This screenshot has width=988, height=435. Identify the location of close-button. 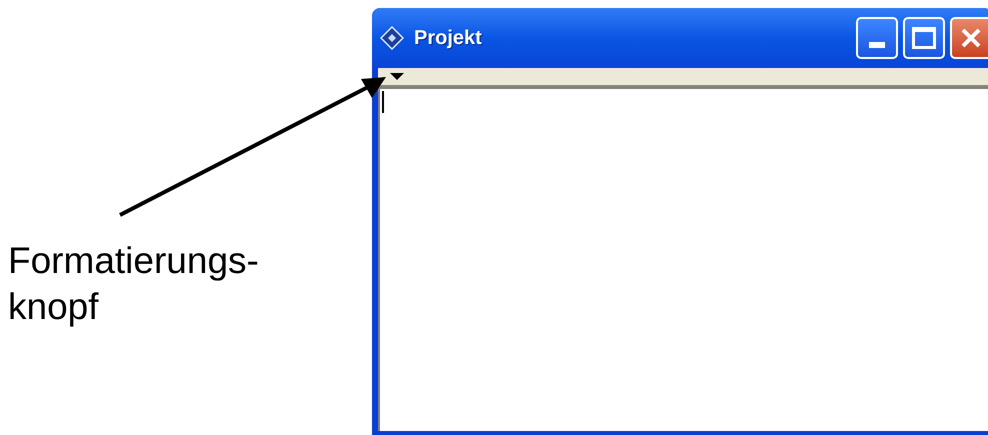
(969, 38).